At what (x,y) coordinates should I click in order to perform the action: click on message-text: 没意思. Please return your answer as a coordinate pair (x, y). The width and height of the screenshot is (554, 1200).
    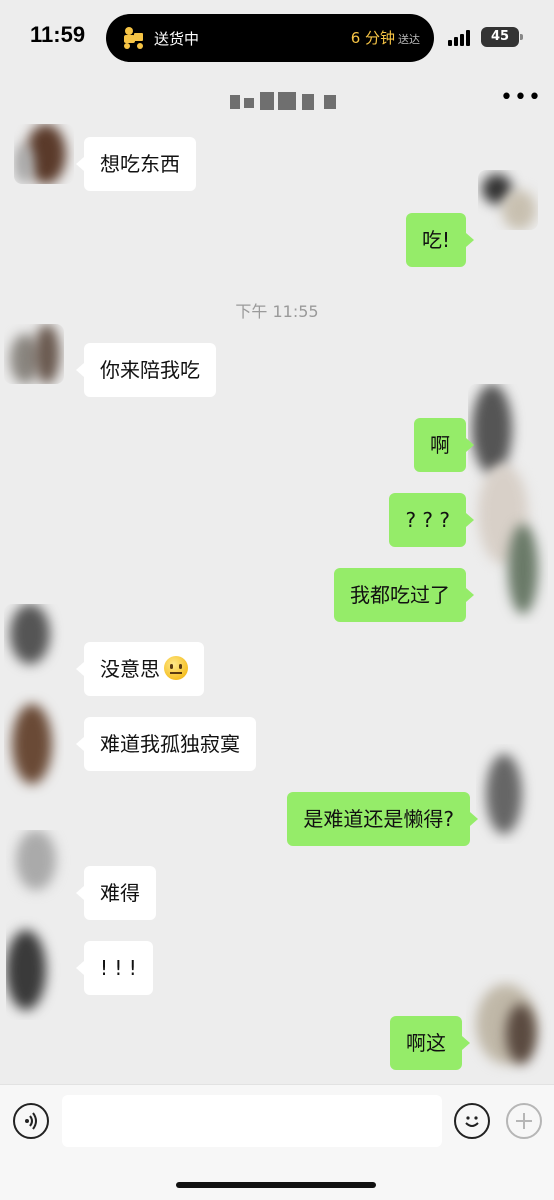
    Looking at the image, I should click on (130, 669).